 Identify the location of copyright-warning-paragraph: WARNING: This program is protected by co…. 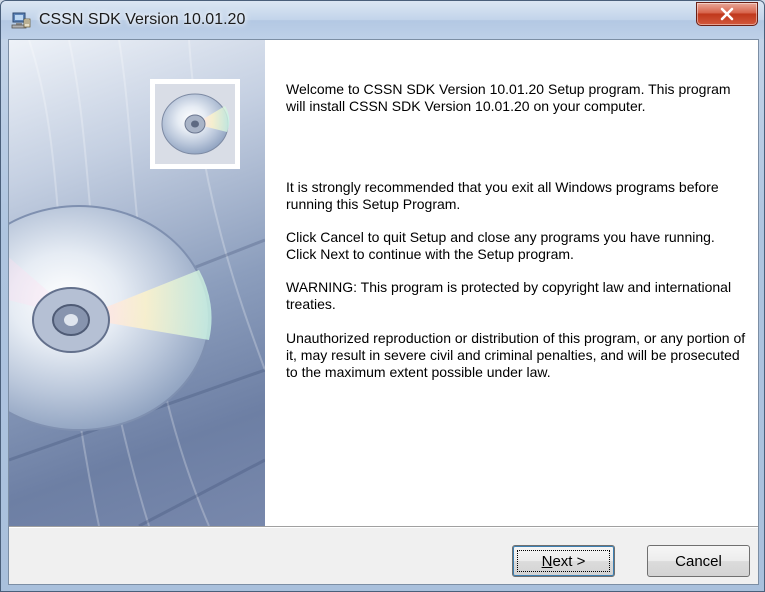
(509, 295).